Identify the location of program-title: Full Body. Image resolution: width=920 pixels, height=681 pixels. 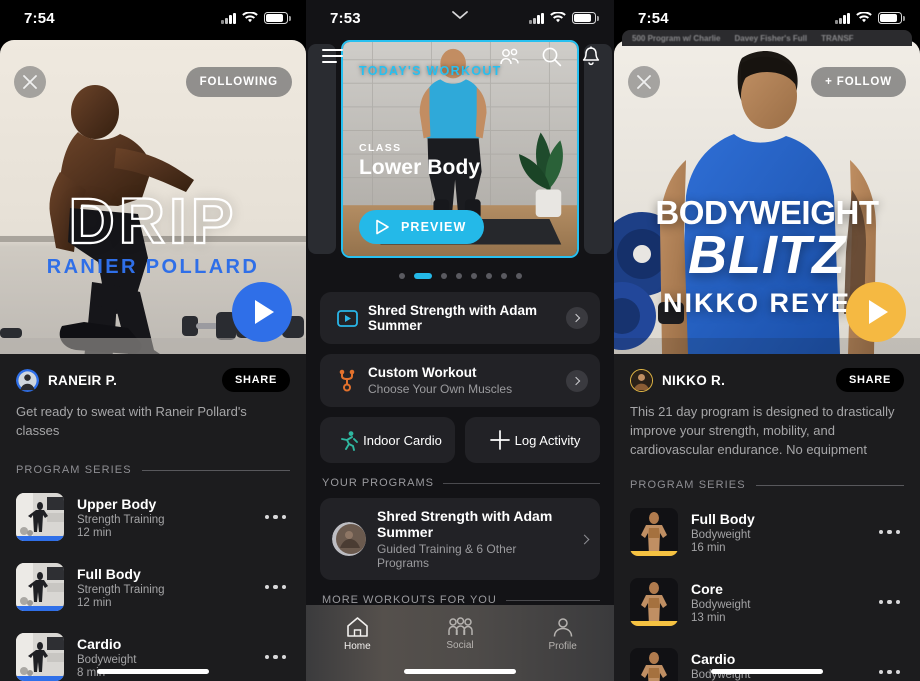
(109, 573).